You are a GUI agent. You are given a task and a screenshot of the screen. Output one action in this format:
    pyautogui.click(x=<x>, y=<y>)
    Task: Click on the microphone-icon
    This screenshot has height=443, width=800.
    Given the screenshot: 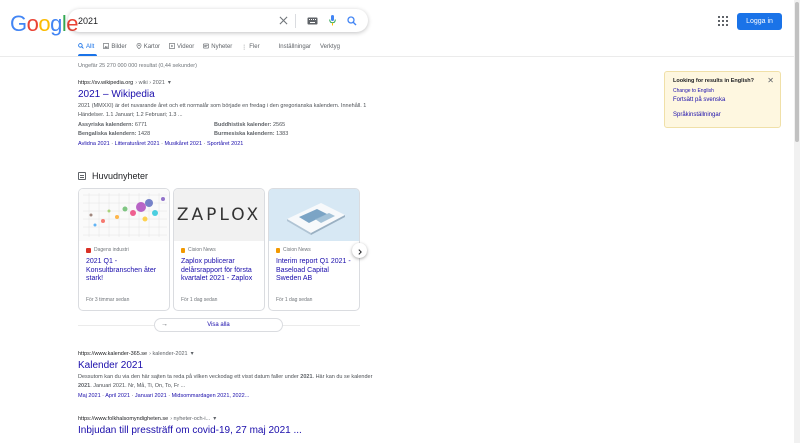 What is the action you would take?
    pyautogui.click(x=332, y=21)
    